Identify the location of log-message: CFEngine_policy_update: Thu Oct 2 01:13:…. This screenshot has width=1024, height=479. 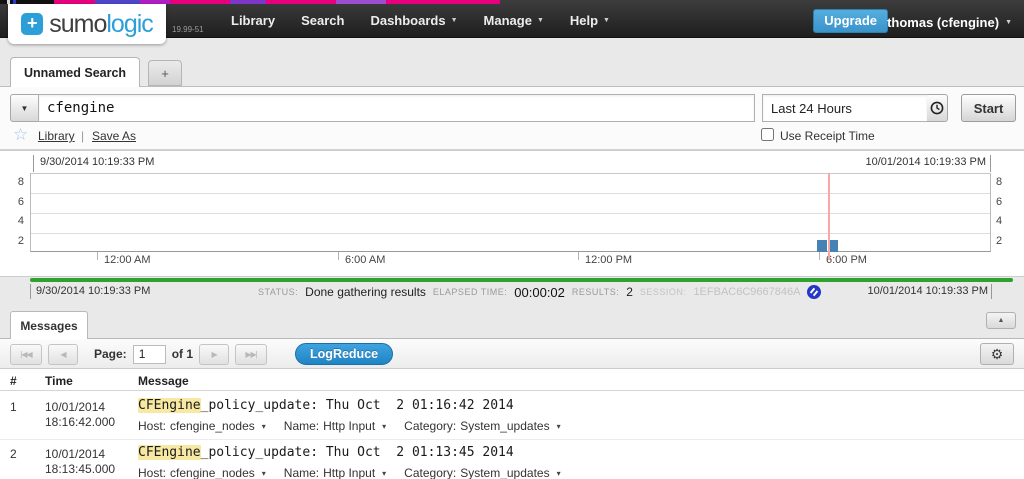
(326, 452).